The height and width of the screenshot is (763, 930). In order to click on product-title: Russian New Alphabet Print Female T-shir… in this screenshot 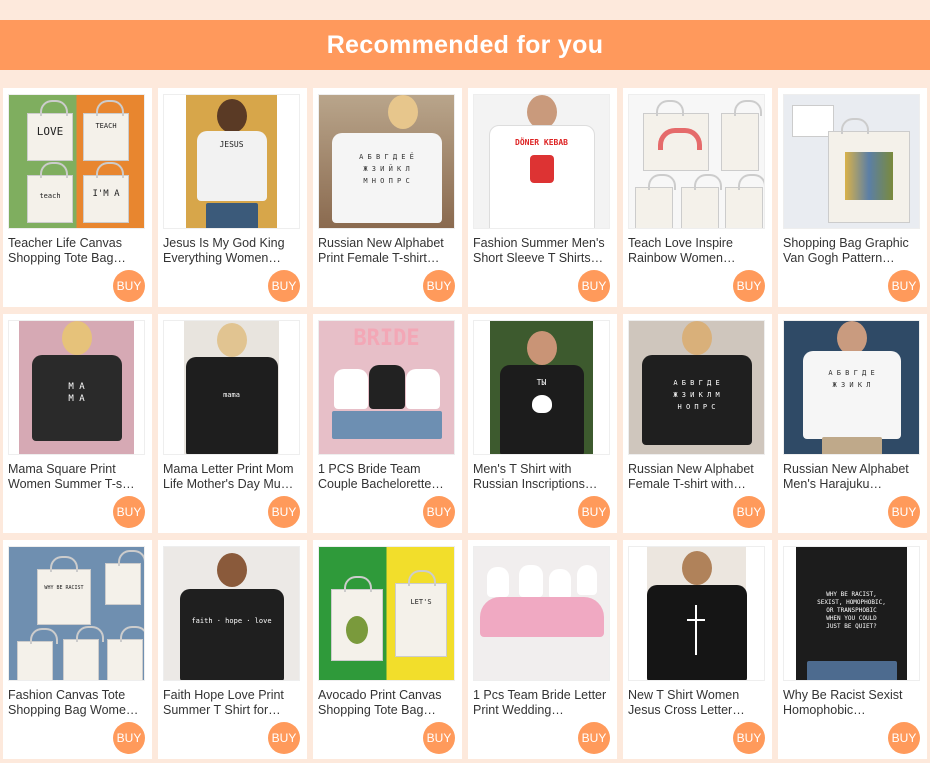, I will do `click(387, 251)`.